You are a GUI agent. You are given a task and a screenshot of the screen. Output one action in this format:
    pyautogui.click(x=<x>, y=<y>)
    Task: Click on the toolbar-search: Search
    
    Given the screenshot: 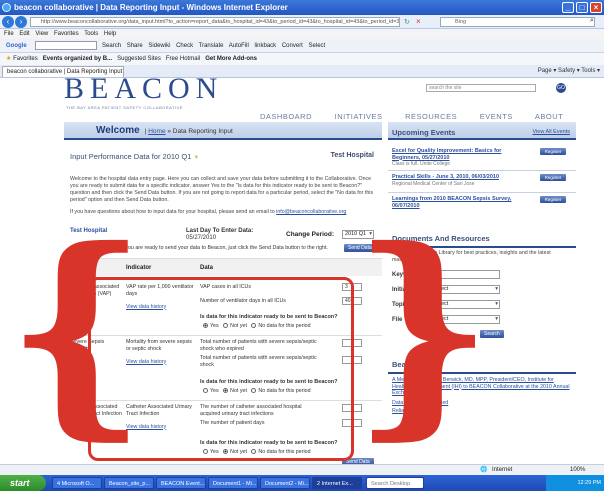 What is the action you would take?
    pyautogui.click(x=111, y=46)
    